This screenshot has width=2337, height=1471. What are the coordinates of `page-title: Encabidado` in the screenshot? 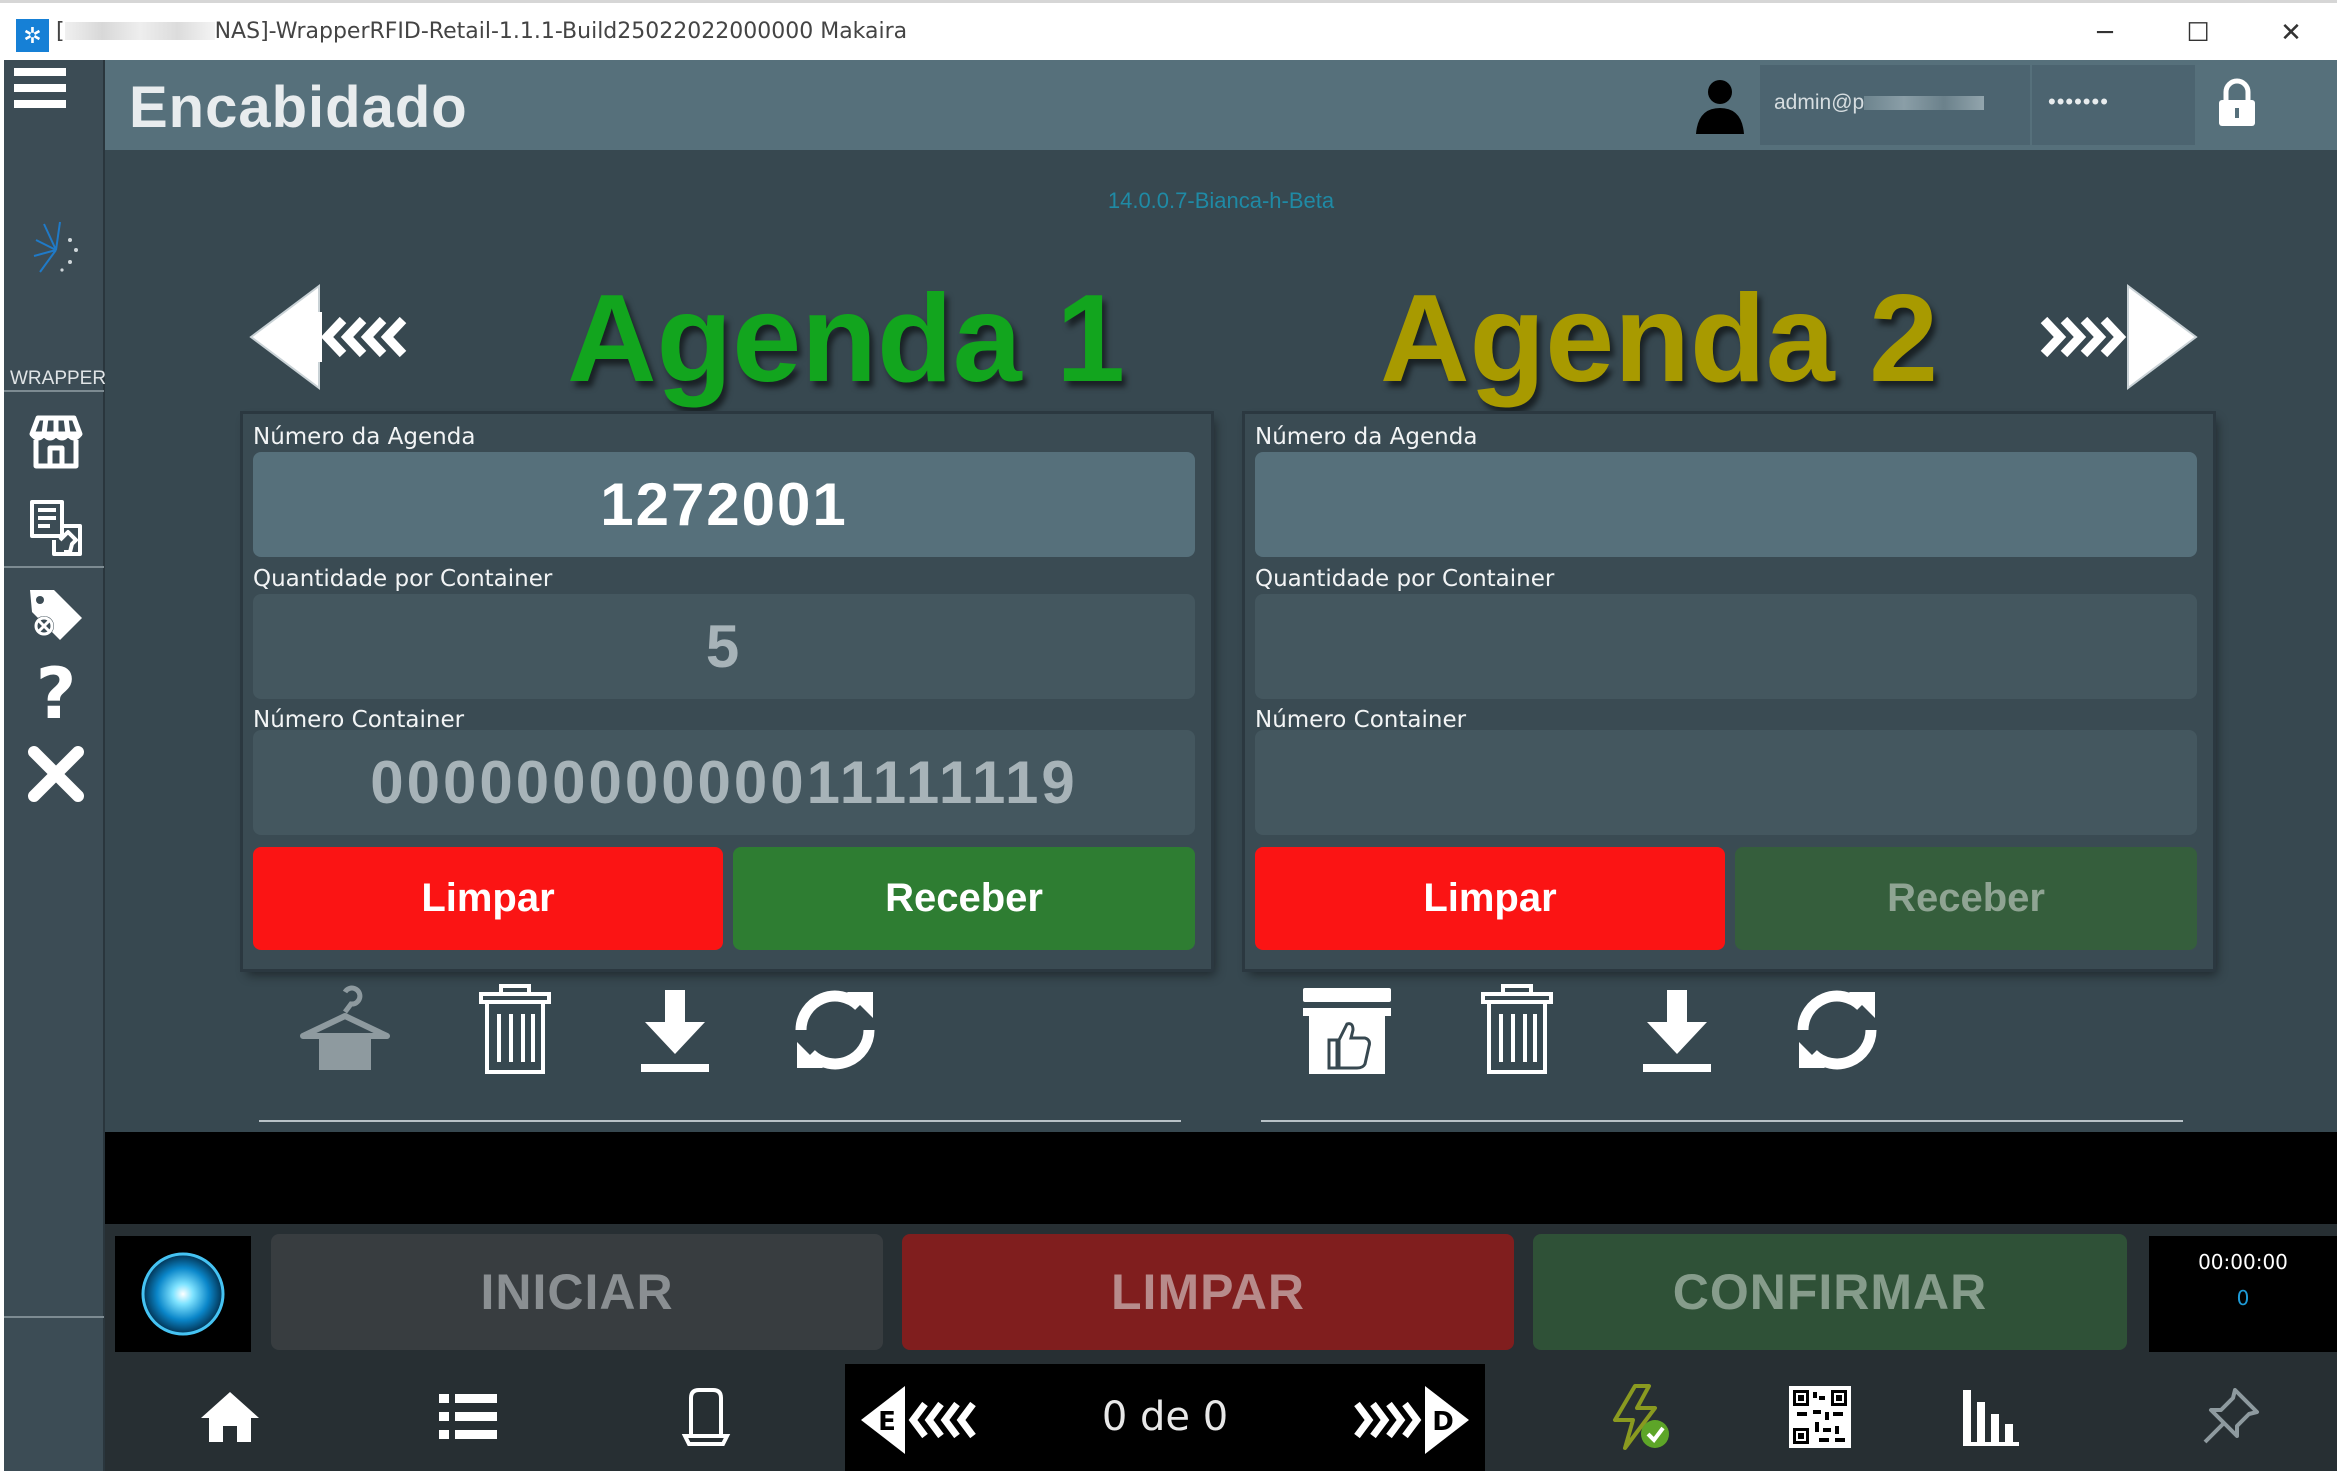 It's located at (298, 107).